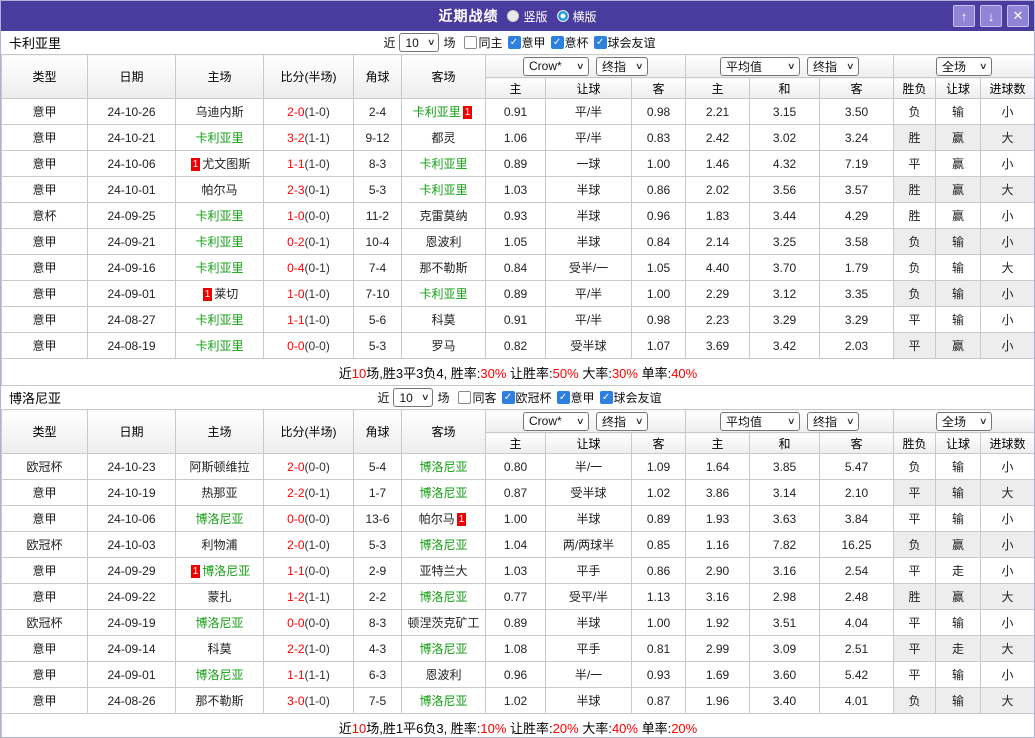  I want to click on result-goals: 小, so click(1007, 570).